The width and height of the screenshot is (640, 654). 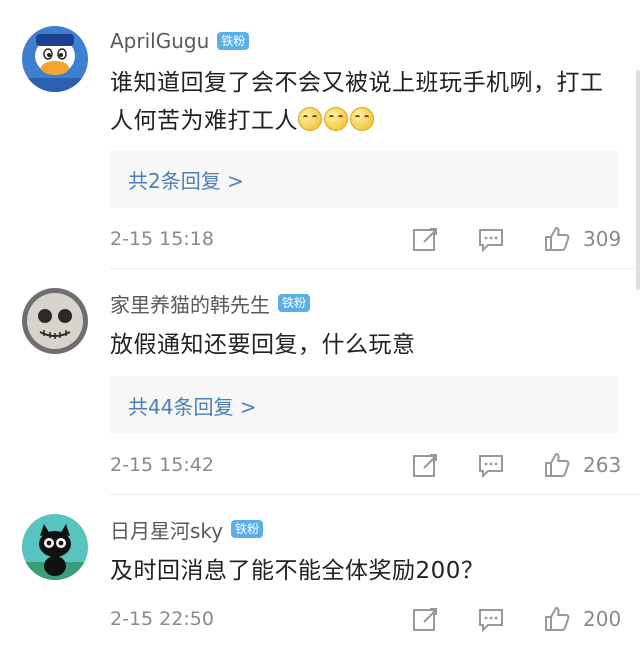 What do you see at coordinates (602, 465) in the screenshot?
I see `like-count: 263` at bounding box center [602, 465].